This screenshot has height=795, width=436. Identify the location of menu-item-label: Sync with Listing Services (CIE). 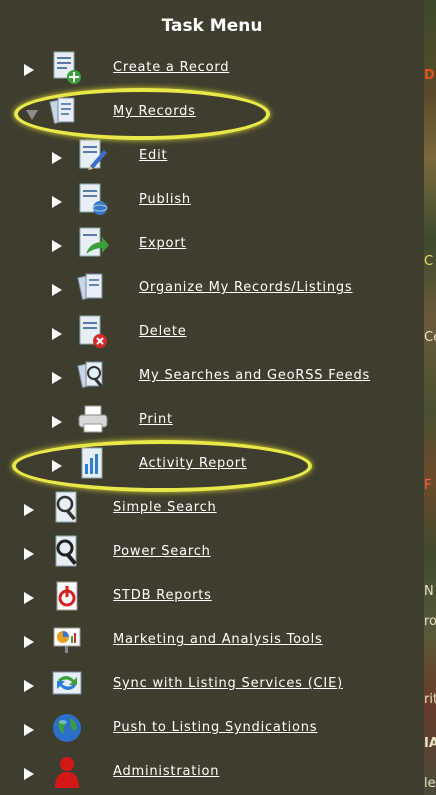
(228, 683).